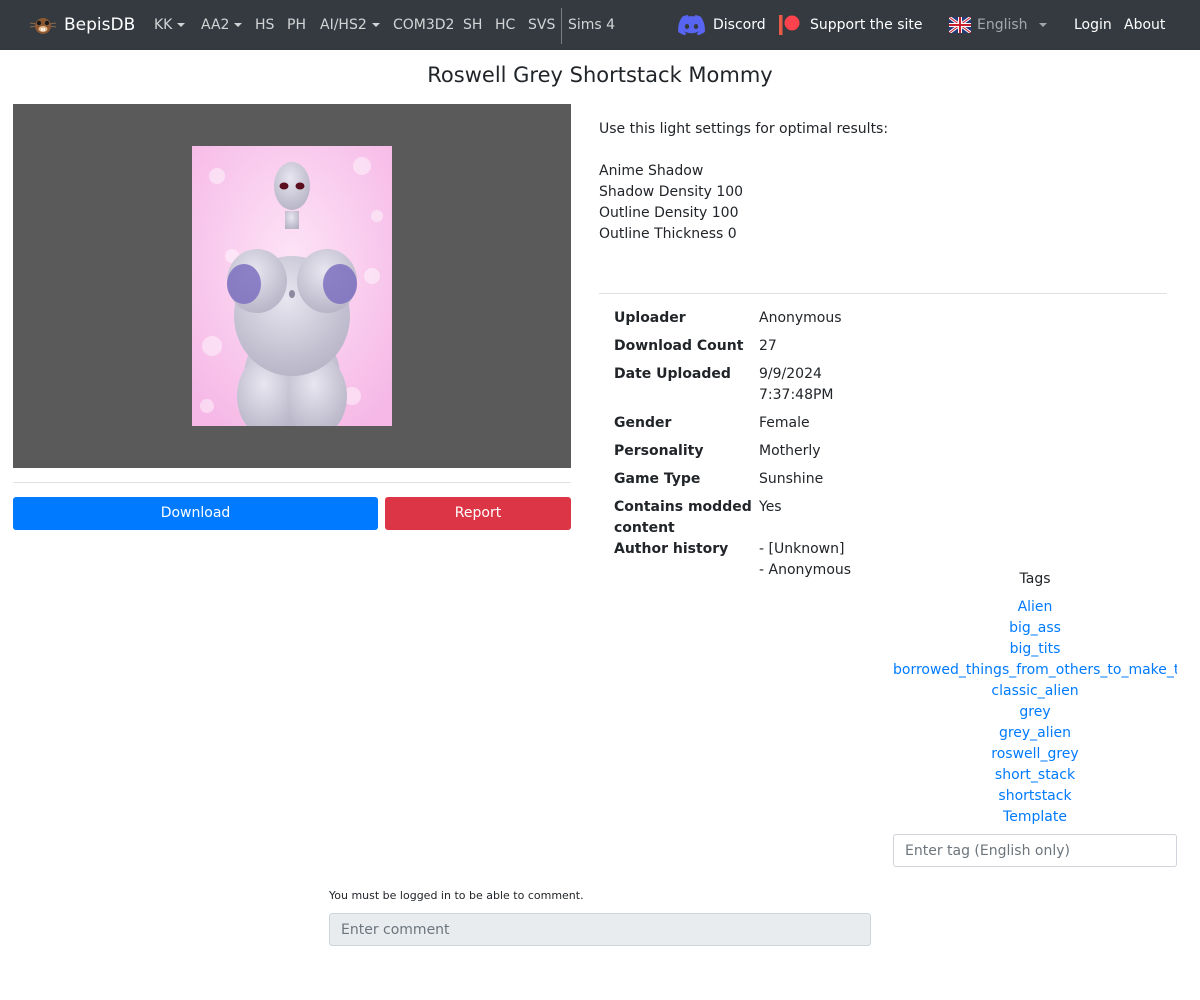  What do you see at coordinates (600, 75) in the screenshot?
I see `page-title: Roswell Grey Shortstack Mommy` at bounding box center [600, 75].